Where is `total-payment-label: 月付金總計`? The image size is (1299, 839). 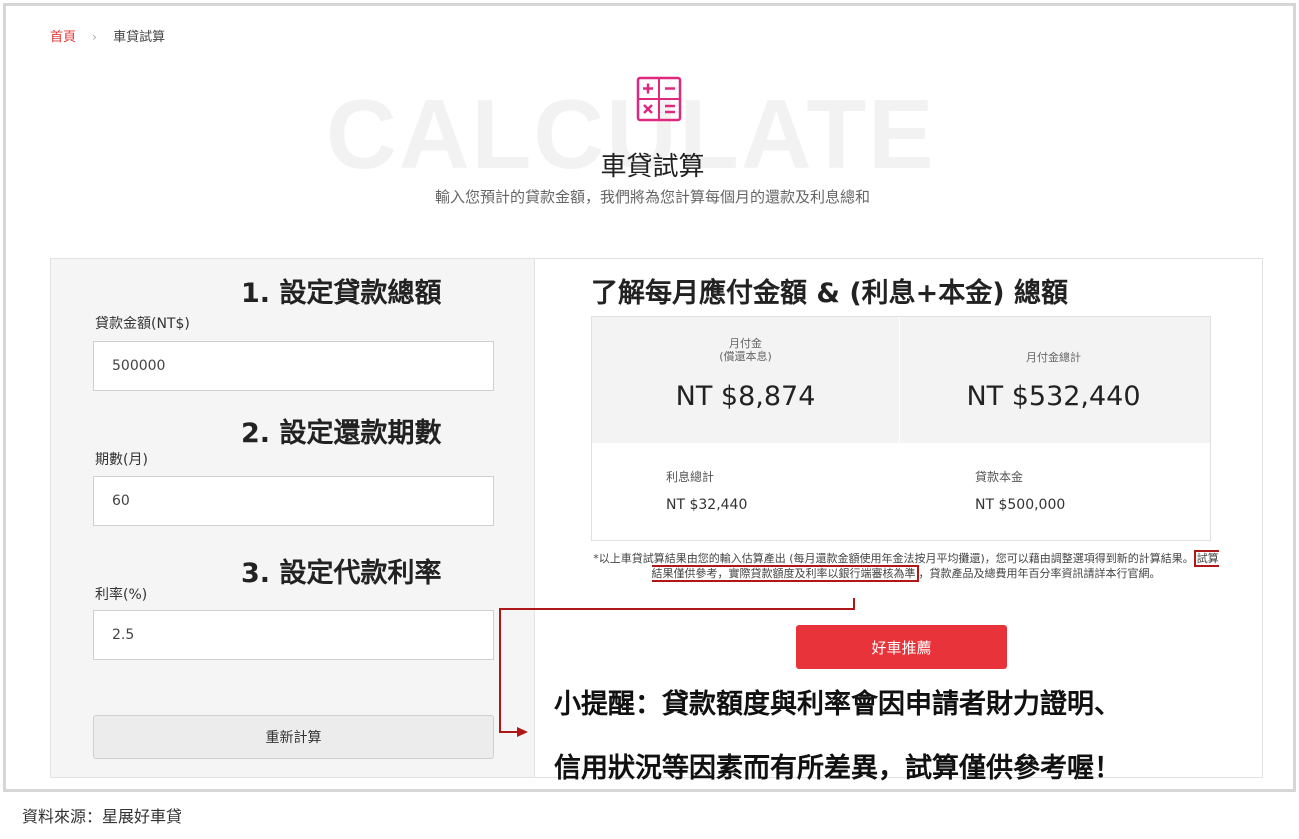 total-payment-label: 月付金總計 is located at coordinates (1053, 357).